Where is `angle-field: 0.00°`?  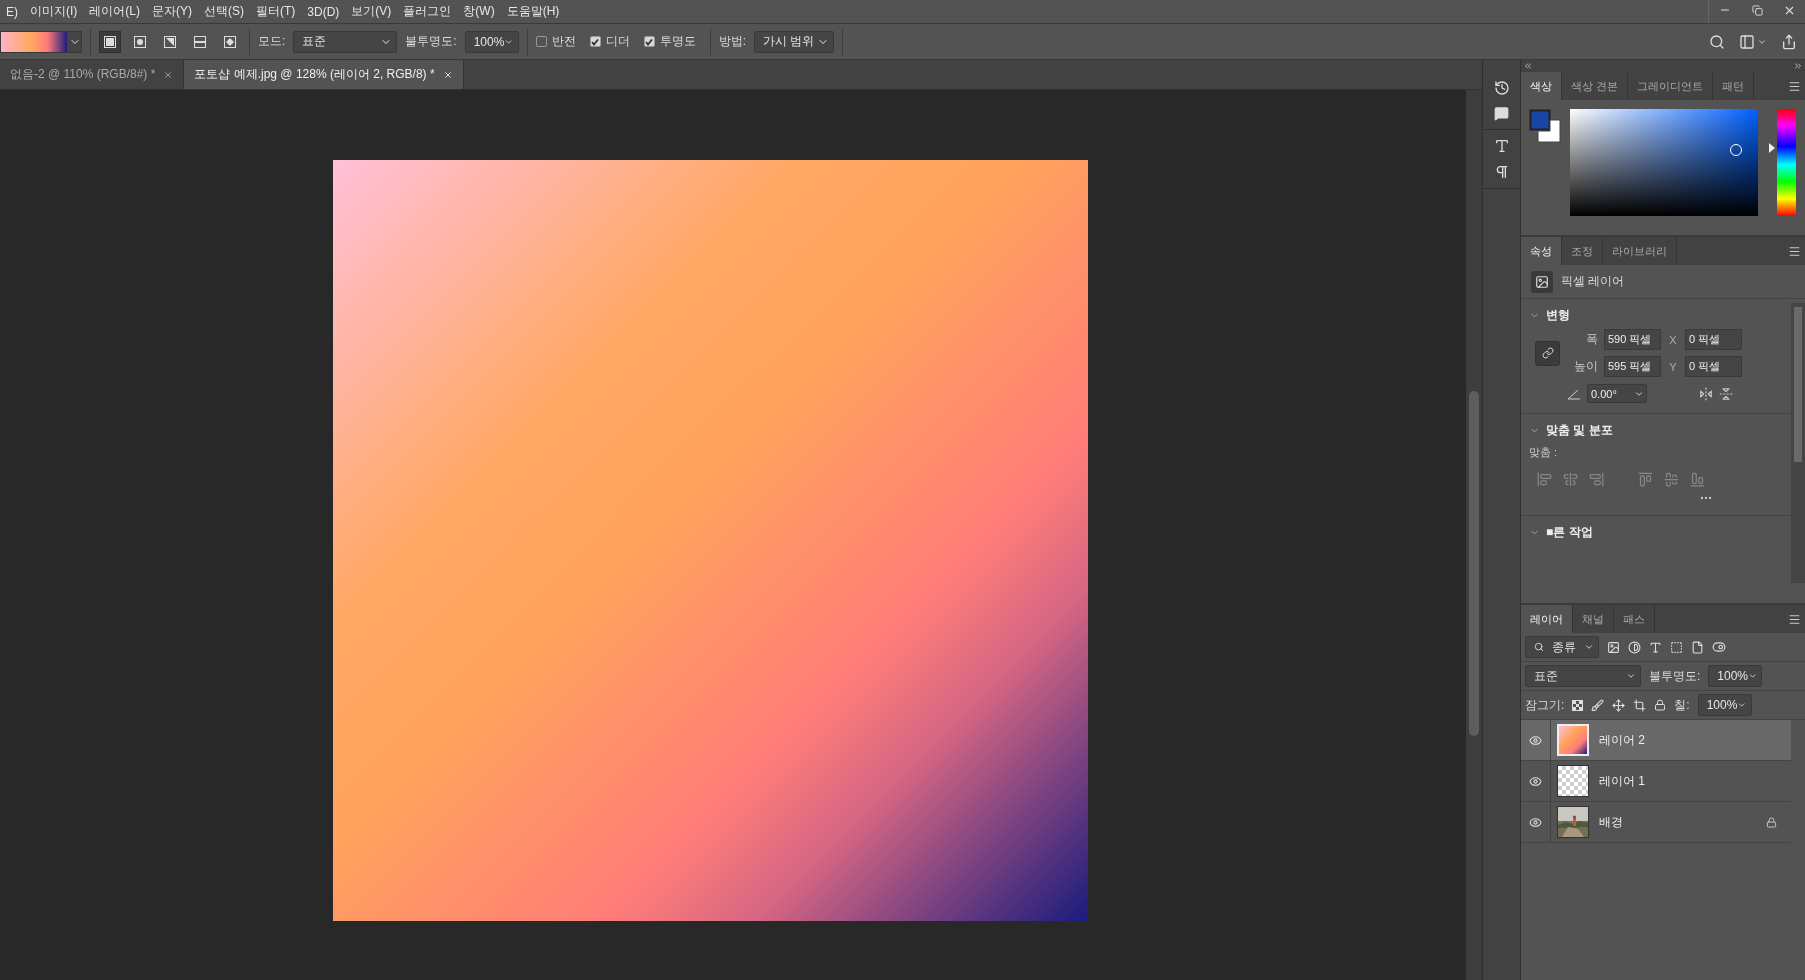
angle-field: 0.00° is located at coordinates (1617, 393).